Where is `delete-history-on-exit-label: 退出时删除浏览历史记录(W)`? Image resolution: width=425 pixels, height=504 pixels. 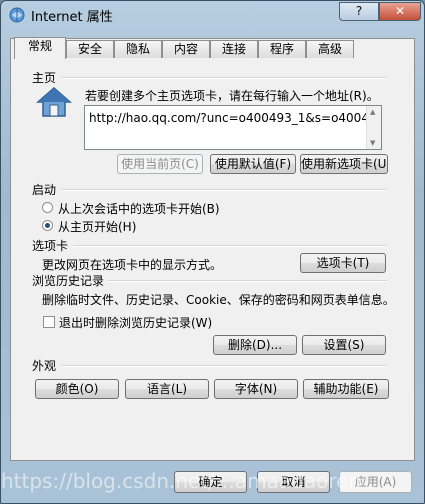 delete-history-on-exit-label: 退出时删除浏览历史记录(W) is located at coordinates (135, 322).